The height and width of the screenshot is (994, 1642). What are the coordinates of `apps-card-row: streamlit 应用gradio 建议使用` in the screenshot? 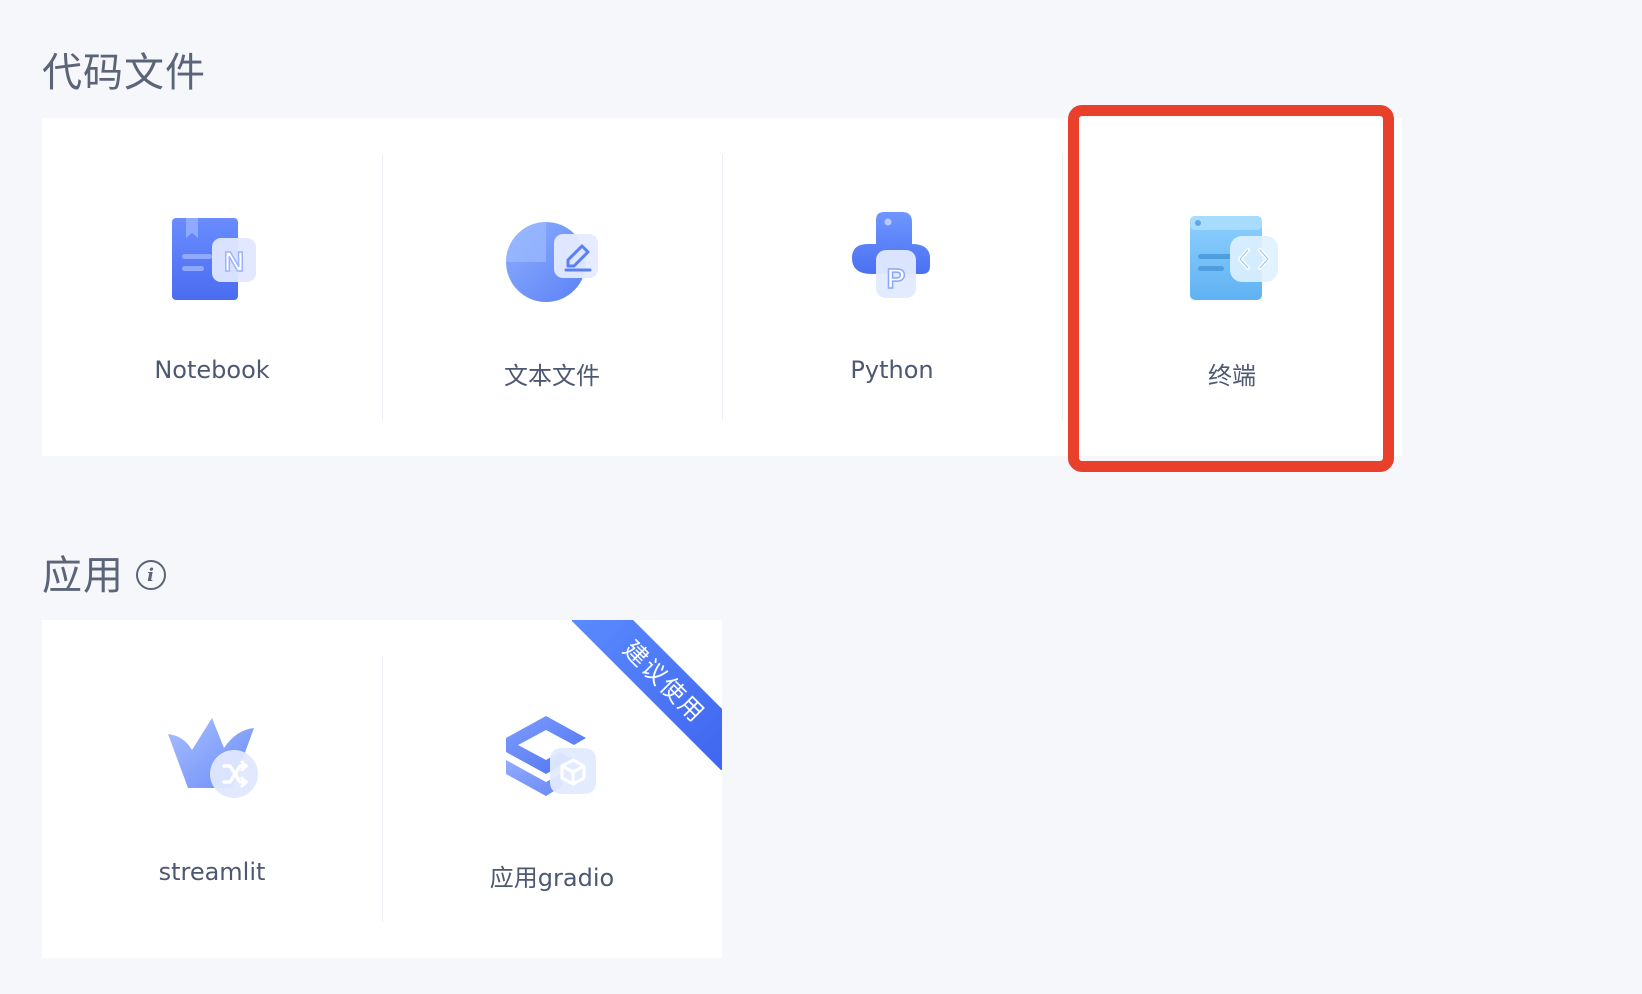 It's located at (382, 789).